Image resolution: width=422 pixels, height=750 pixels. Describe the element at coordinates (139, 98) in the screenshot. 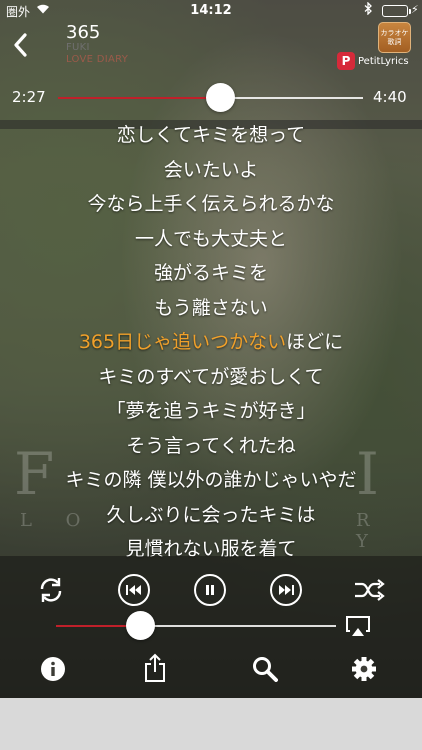

I see `progress-played-track` at that location.